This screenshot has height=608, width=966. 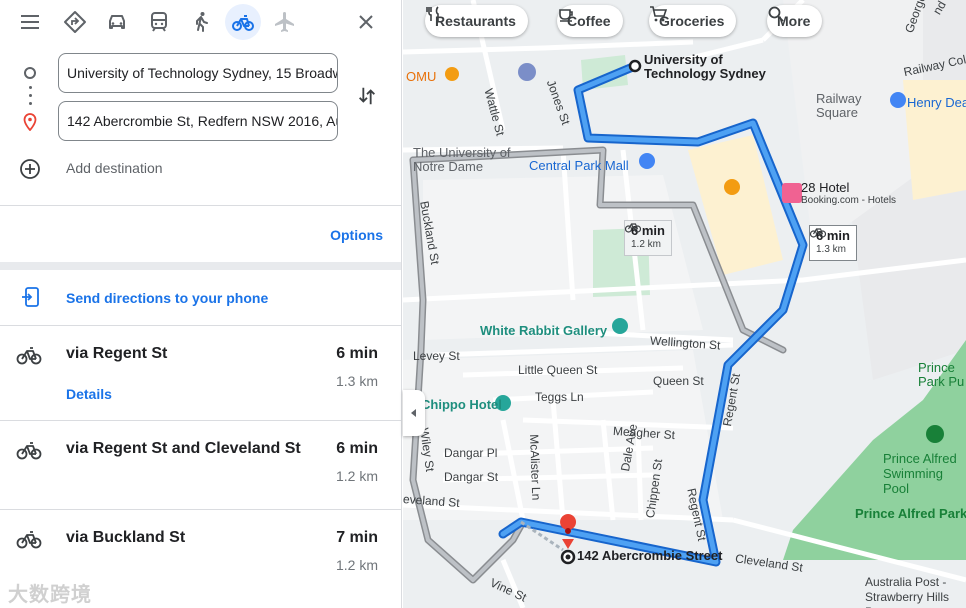 What do you see at coordinates (833, 243) in the screenshot?
I see `route-tooltip-main: 6 min 1.3 km` at bounding box center [833, 243].